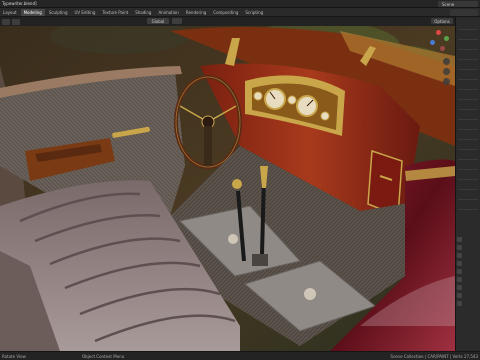  I want to click on orientation-label: Global, so click(158, 21).